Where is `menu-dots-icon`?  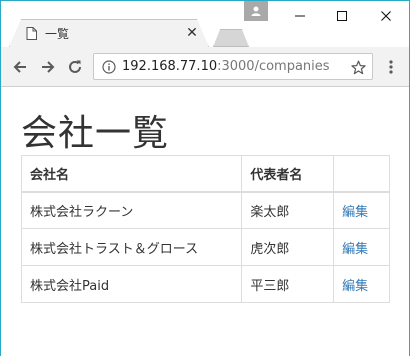 menu-dots-icon is located at coordinates (391, 67).